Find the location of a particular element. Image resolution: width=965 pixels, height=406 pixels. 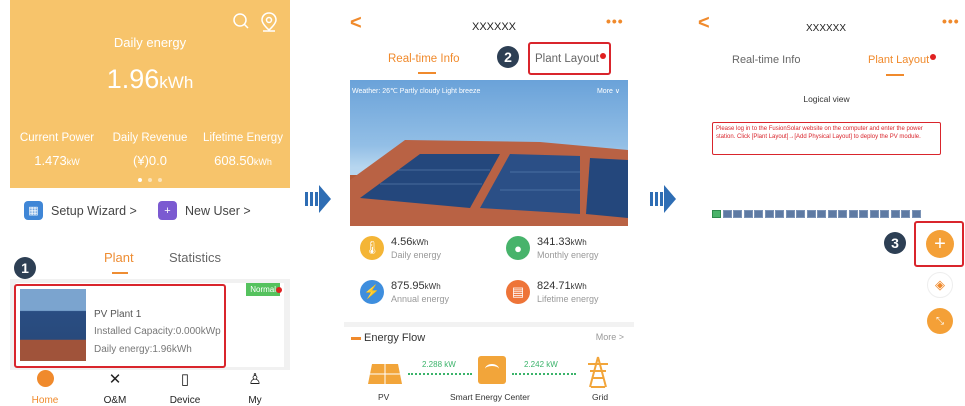

stat-lifetime-energy: ▤ 824.71kWh Lifetime energy is located at coordinates (552, 292).